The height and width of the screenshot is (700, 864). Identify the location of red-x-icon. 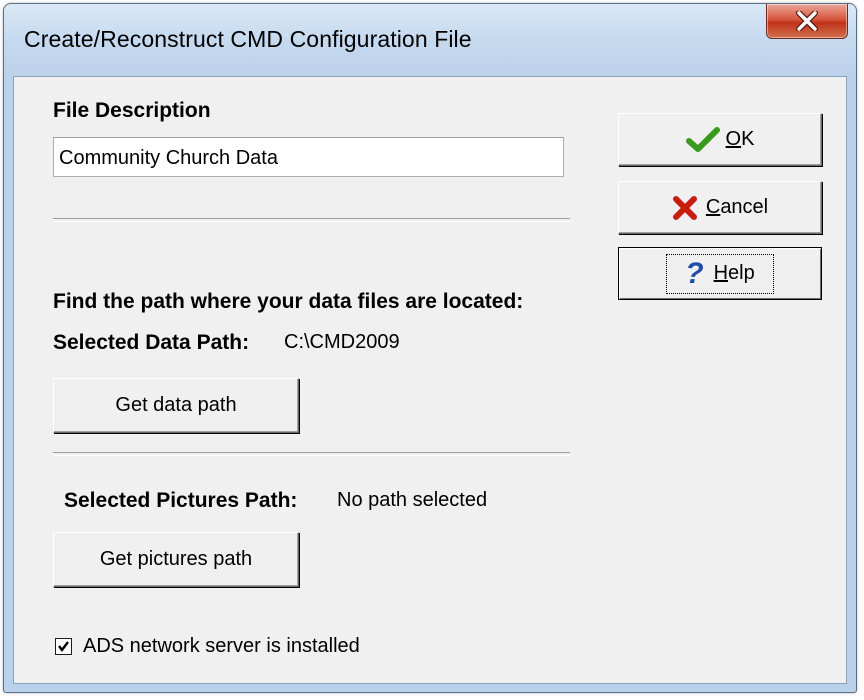
(684, 207).